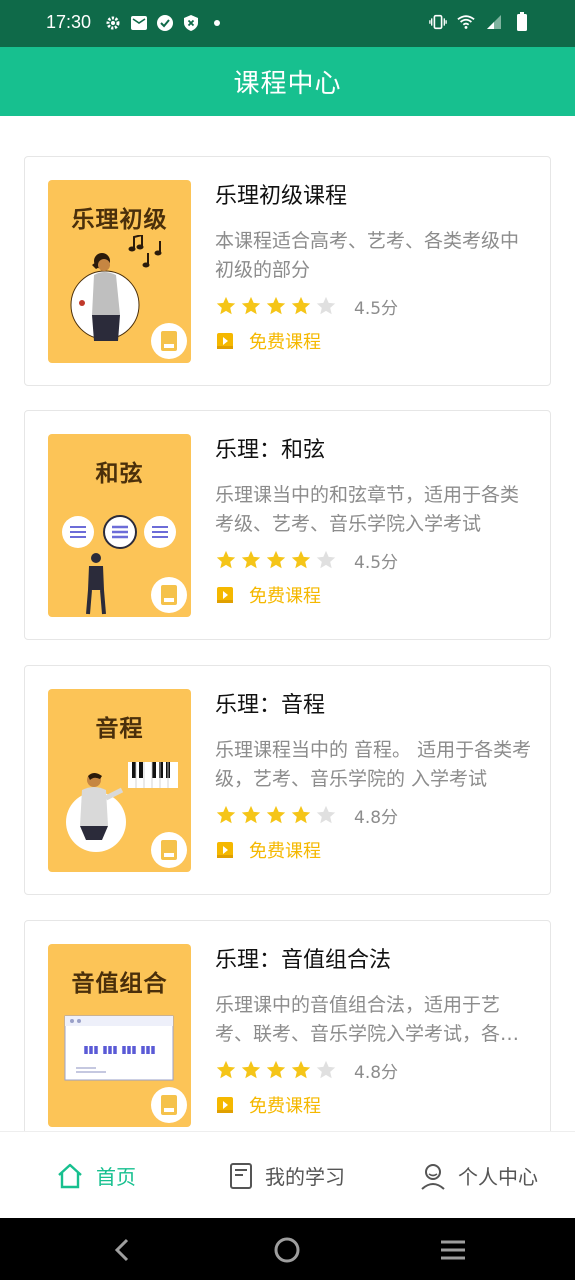 The width and height of the screenshot is (575, 1280). What do you see at coordinates (241, 1175) in the screenshot?
I see `document-icon` at bounding box center [241, 1175].